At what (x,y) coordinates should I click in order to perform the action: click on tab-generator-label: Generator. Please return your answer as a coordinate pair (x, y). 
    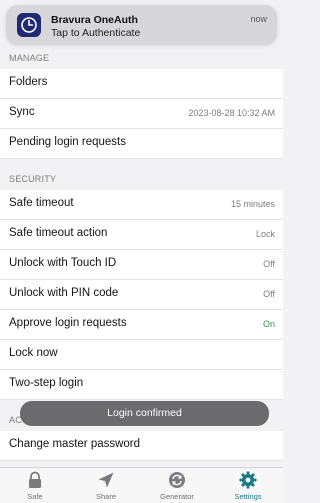
    Looking at the image, I should click on (177, 496).